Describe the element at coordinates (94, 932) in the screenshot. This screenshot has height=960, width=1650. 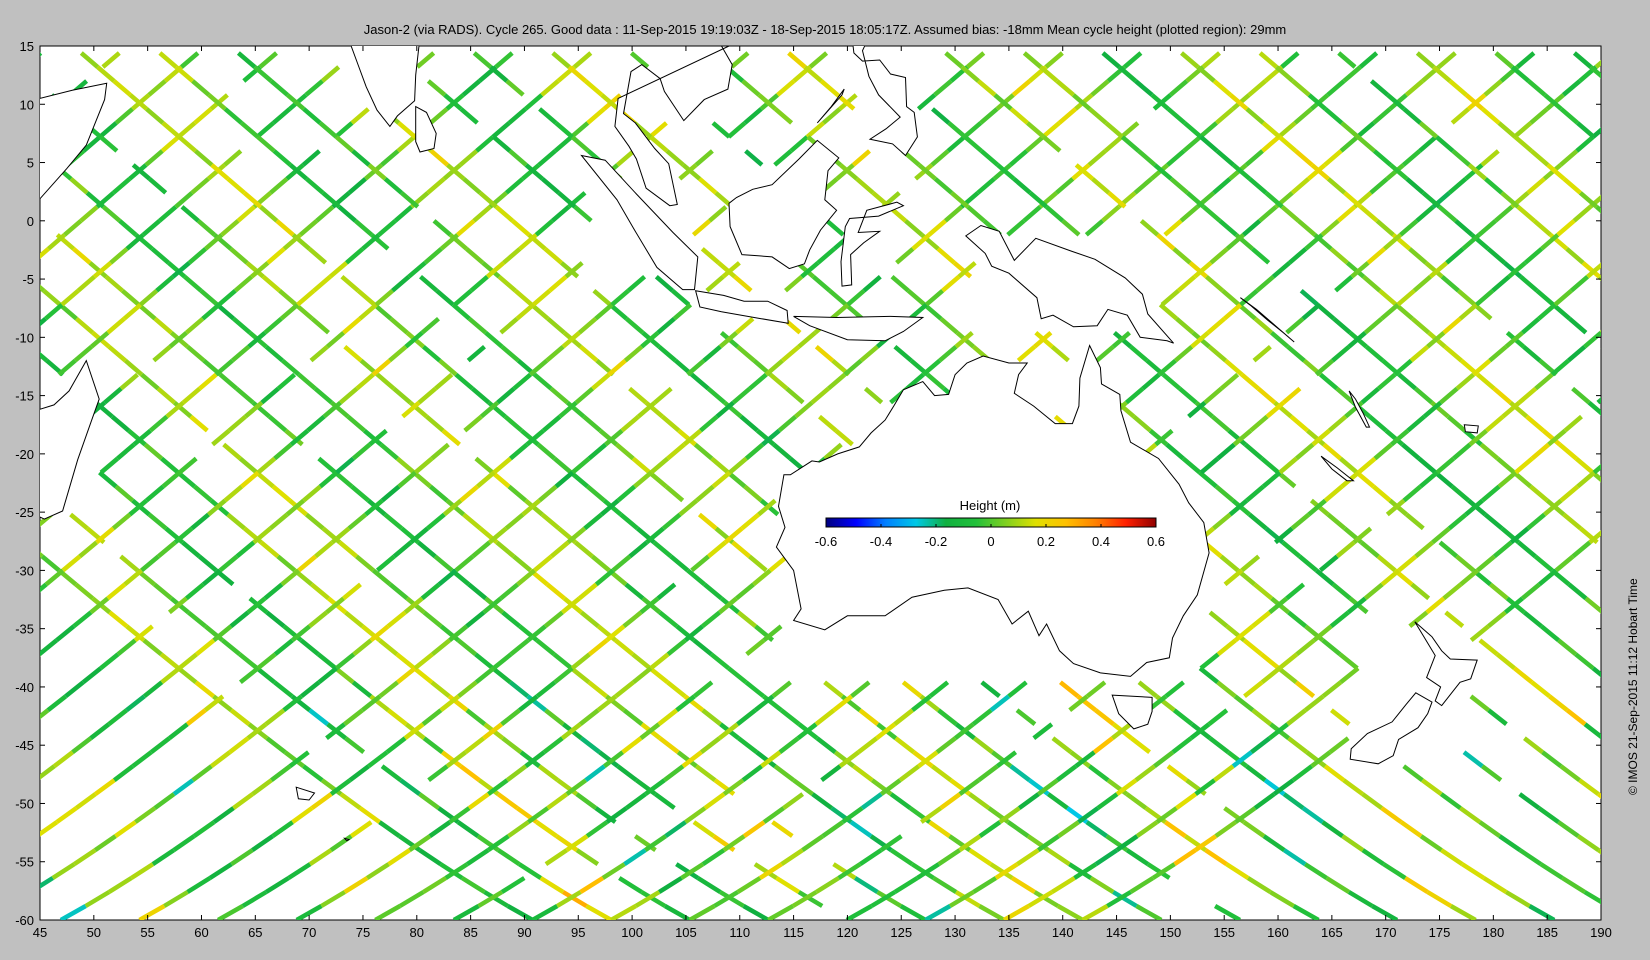
I see `x-tick-label: 50` at that location.